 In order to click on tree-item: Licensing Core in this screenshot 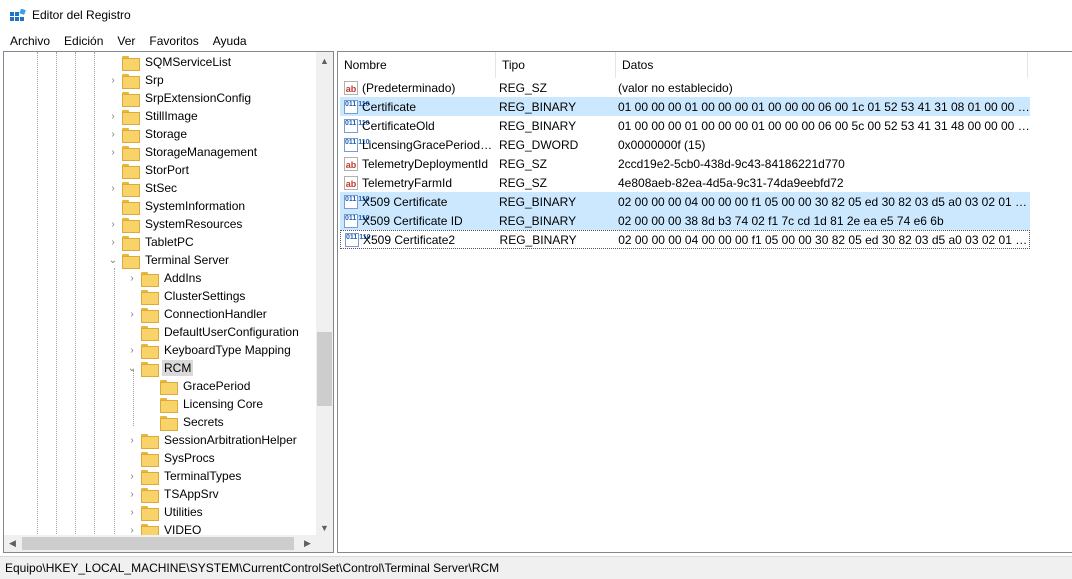, I will do `click(205, 404)`.